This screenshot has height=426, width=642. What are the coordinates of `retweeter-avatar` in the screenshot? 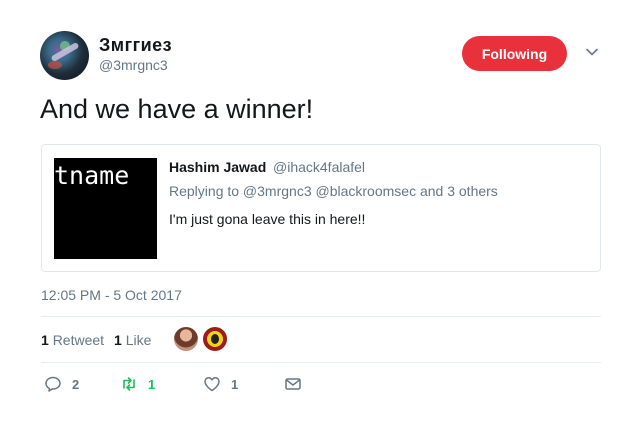 It's located at (215, 339).